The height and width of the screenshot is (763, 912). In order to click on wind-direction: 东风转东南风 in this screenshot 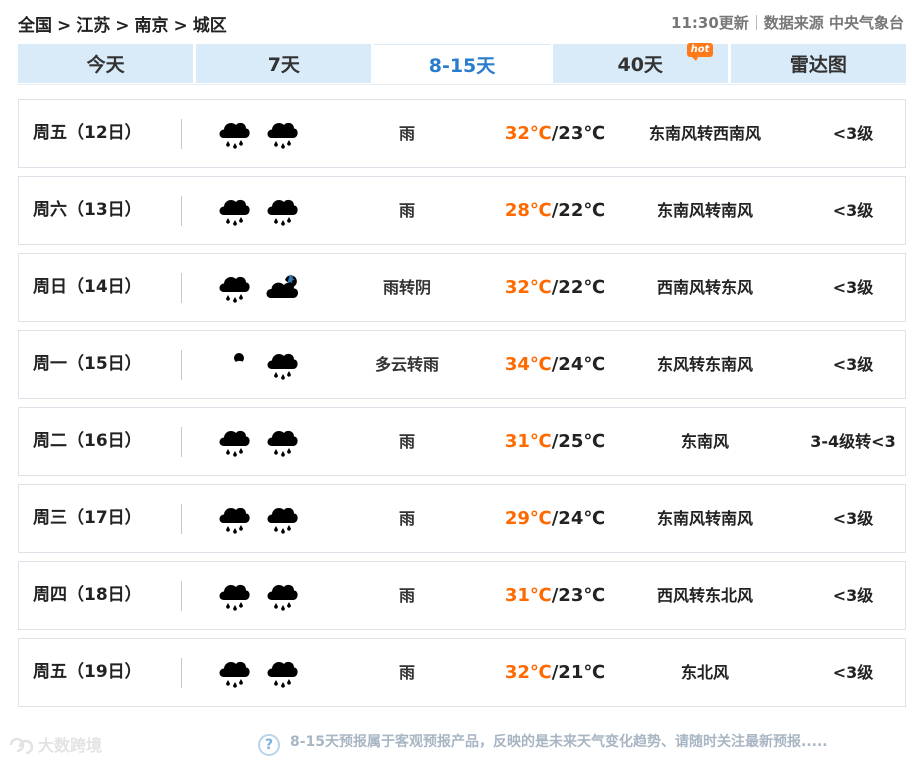, I will do `click(704, 364)`.